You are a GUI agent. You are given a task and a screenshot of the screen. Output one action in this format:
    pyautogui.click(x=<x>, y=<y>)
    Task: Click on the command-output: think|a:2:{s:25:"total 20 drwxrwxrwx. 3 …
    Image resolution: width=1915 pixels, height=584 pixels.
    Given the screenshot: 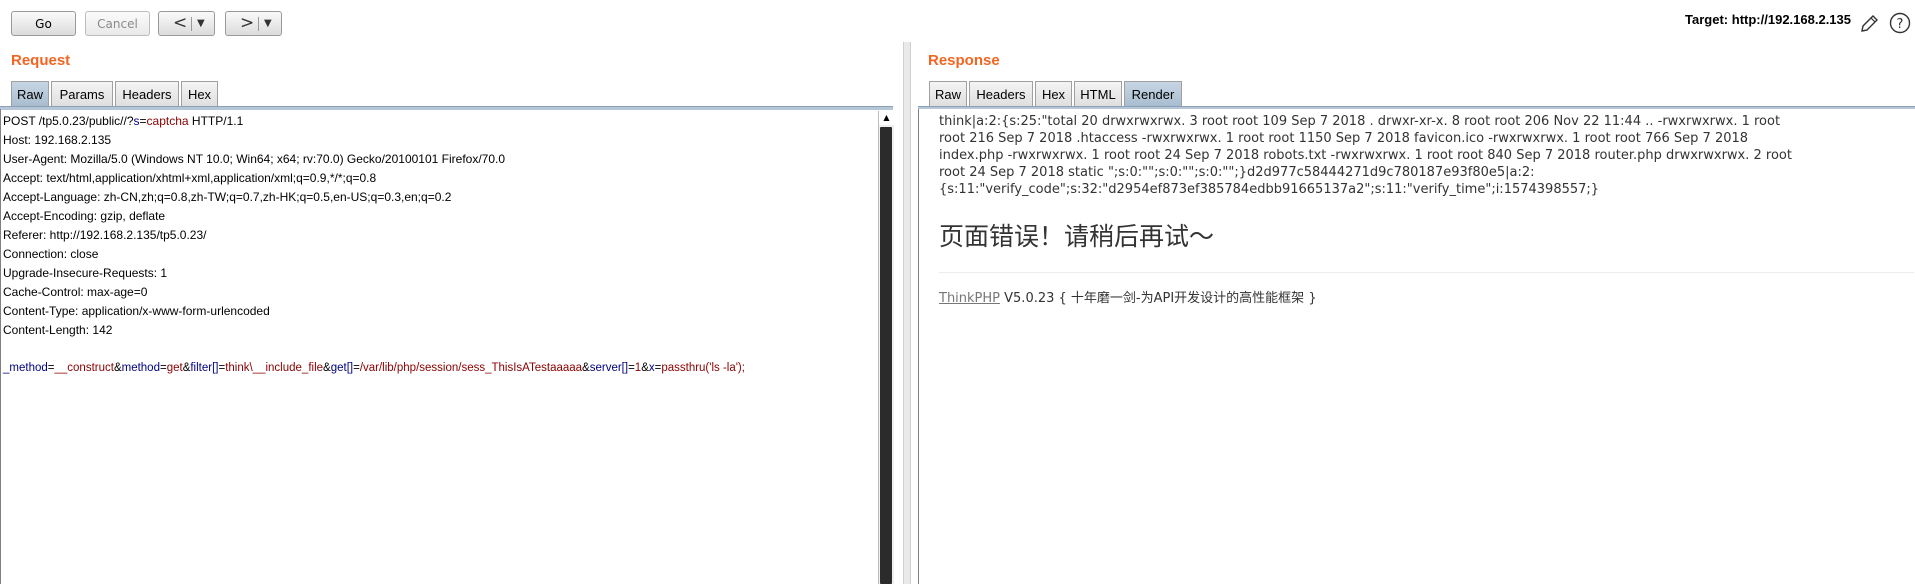 What is the action you would take?
    pyautogui.click(x=1416, y=155)
    